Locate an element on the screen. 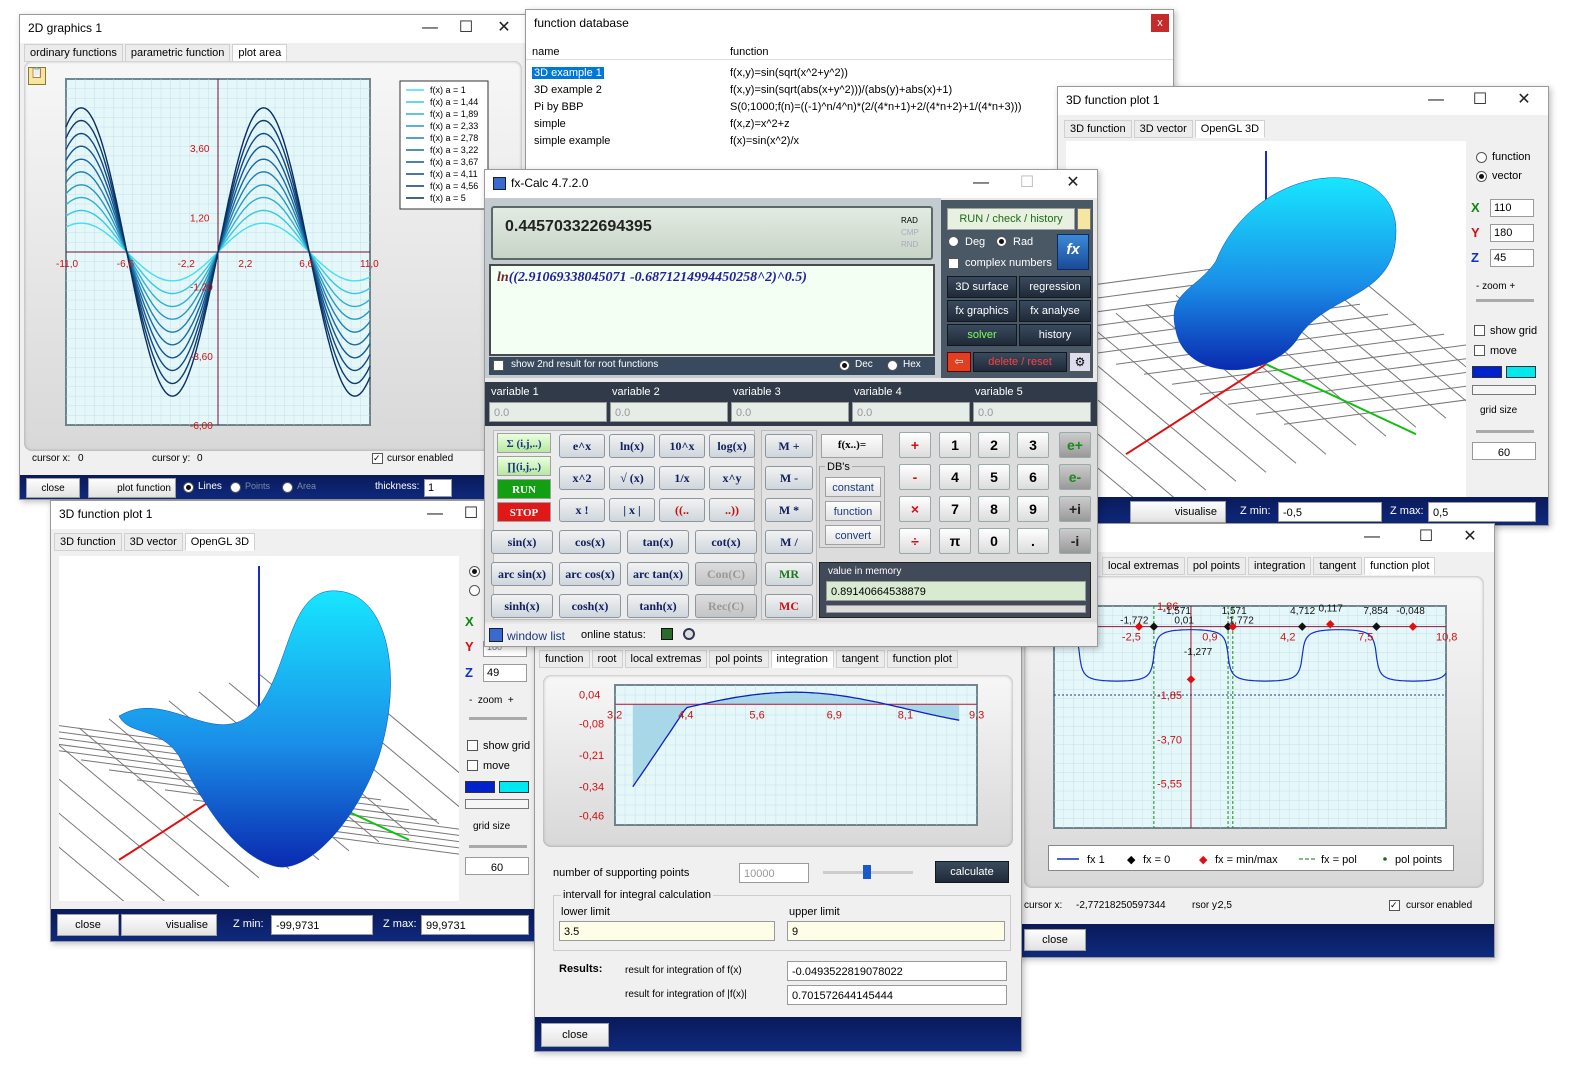 This screenshot has height=1075, width=1576. settings-gear-icon: ⚙ is located at coordinates (1080, 362).